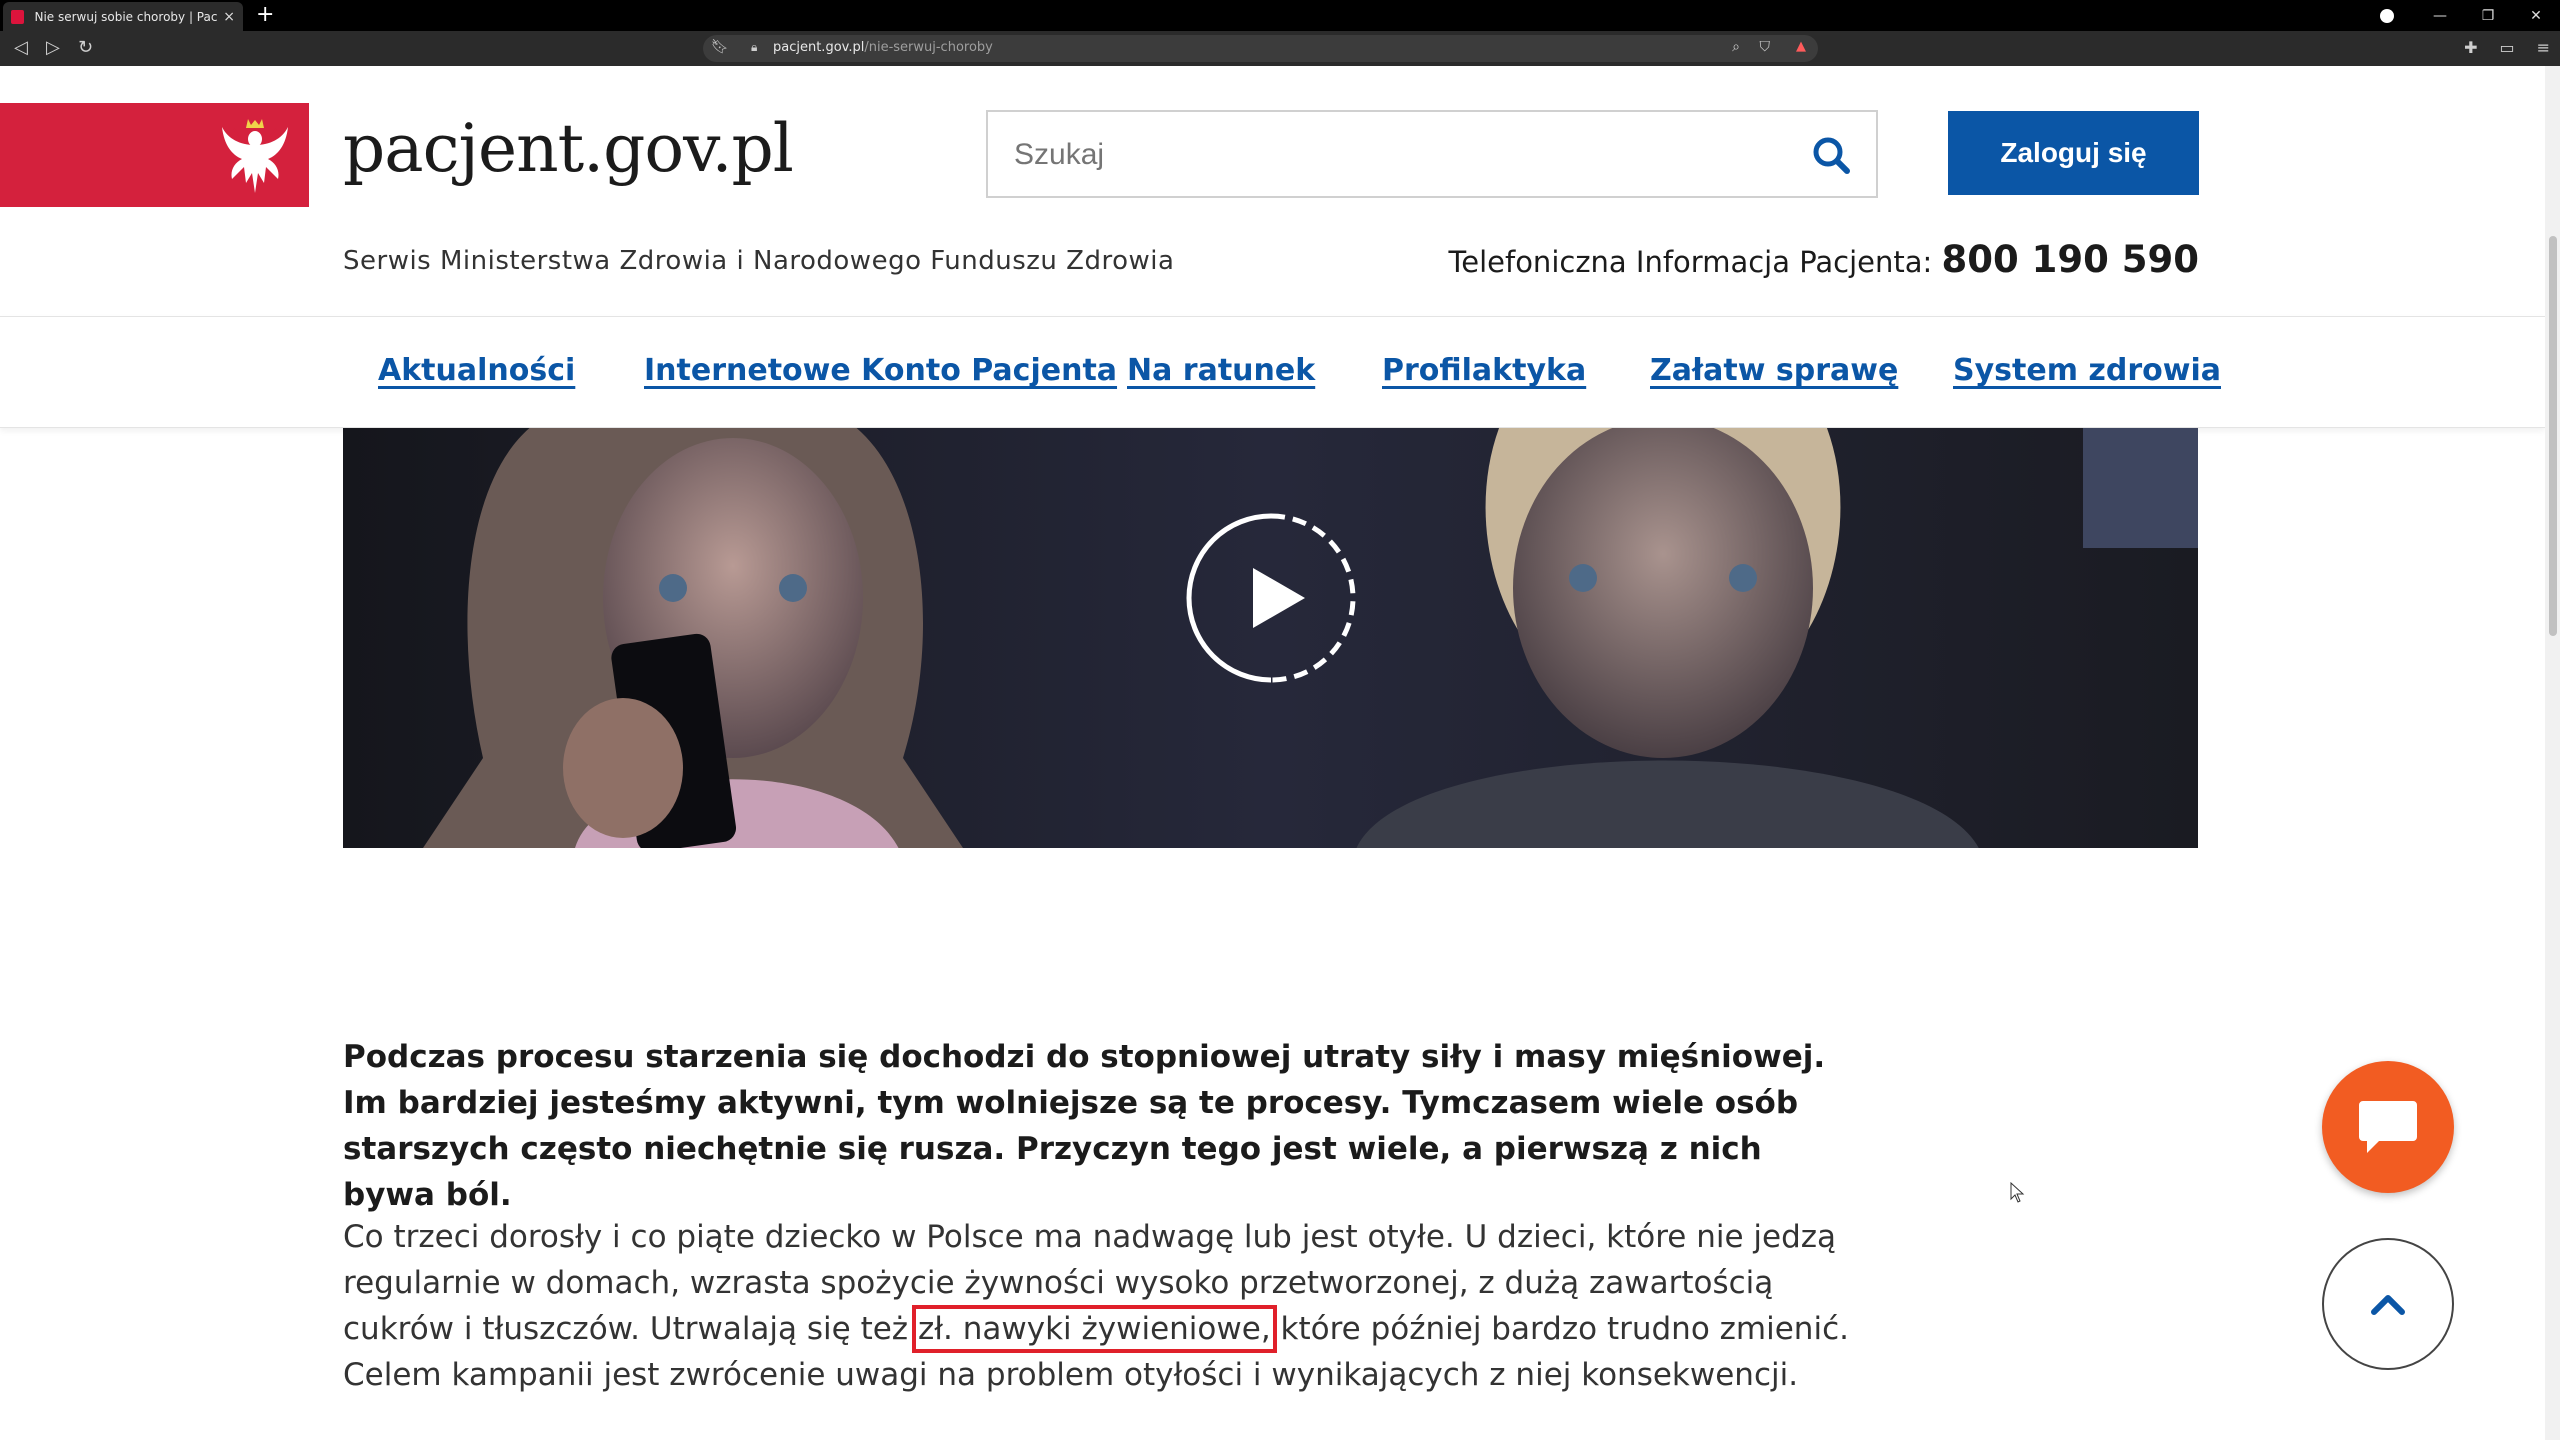 This screenshot has height=1440, width=2560. What do you see at coordinates (2543, 47) in the screenshot?
I see `menu-icon: ≡` at bounding box center [2543, 47].